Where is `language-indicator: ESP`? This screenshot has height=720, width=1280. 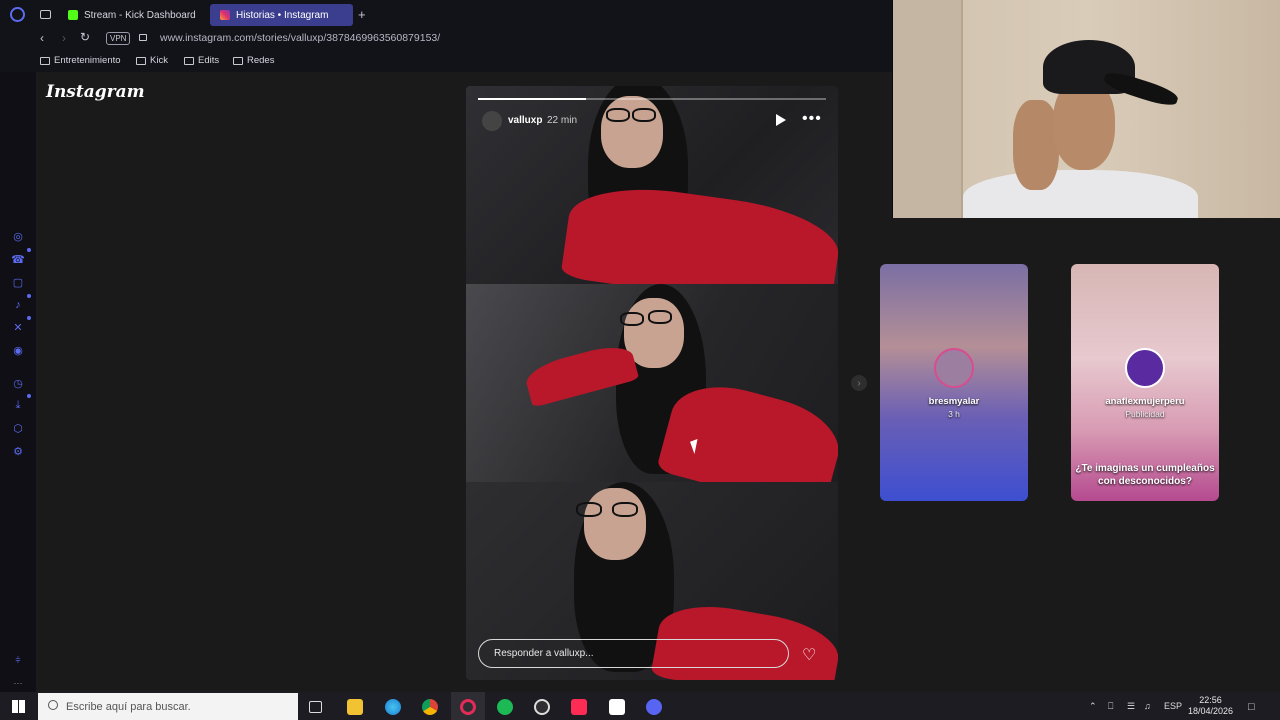 language-indicator: ESP is located at coordinates (1173, 706).